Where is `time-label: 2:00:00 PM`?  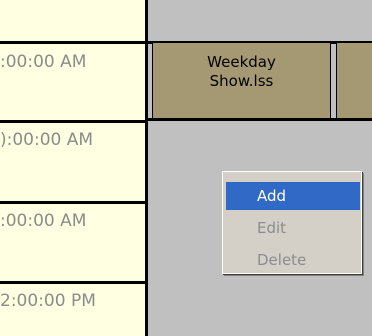 time-label: 2:00:00 PM is located at coordinates (48, 301).